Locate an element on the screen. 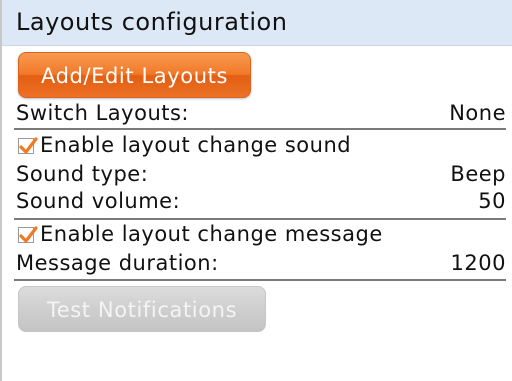 This screenshot has width=512, height=381. sound-volume-label: Sound volume: is located at coordinates (98, 201).